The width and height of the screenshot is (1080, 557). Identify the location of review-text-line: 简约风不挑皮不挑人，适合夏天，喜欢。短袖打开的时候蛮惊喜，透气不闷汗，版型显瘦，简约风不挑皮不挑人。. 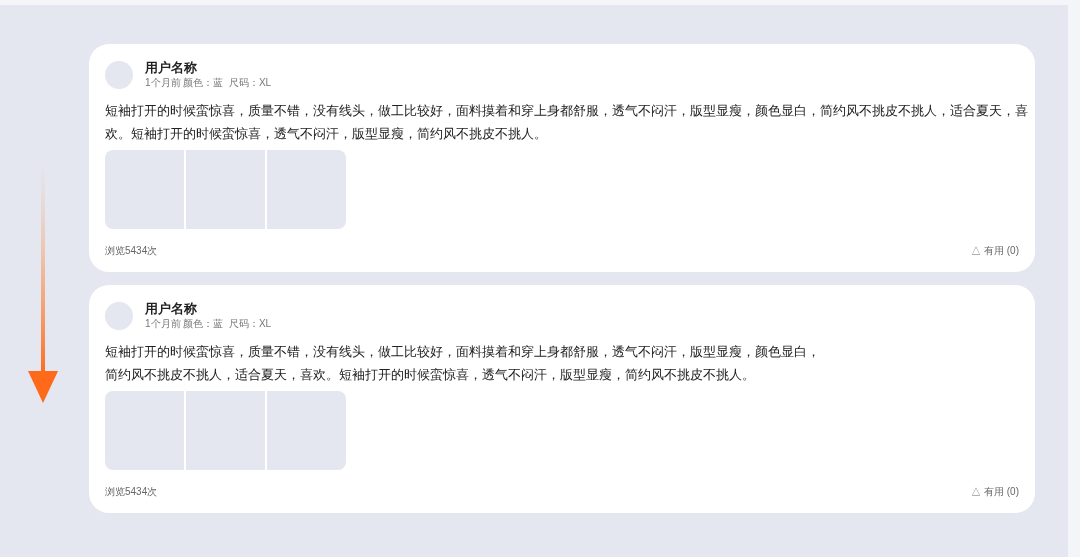
(430, 375).